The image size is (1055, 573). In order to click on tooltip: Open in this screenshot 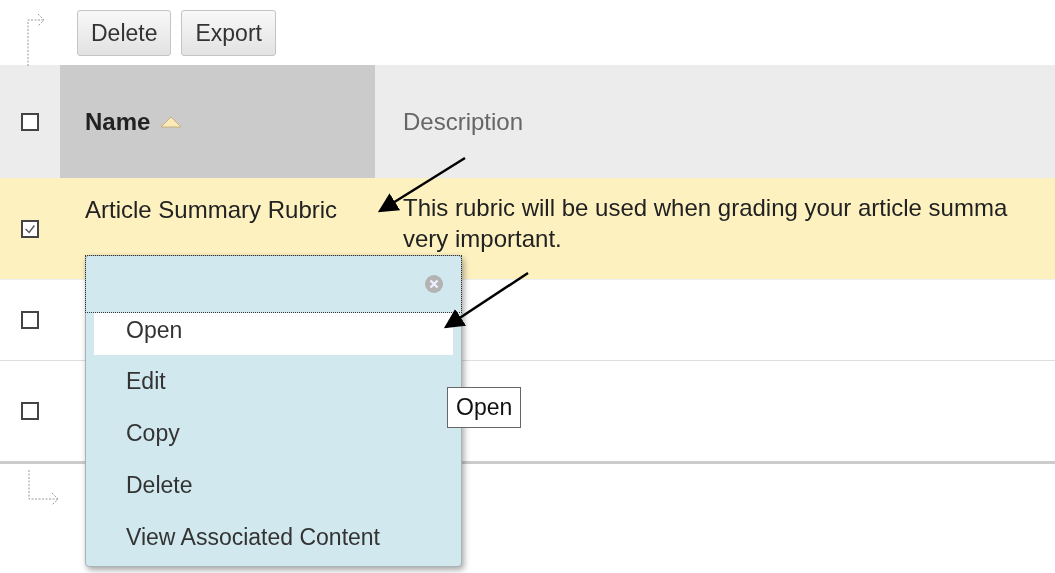, I will do `click(484, 407)`.